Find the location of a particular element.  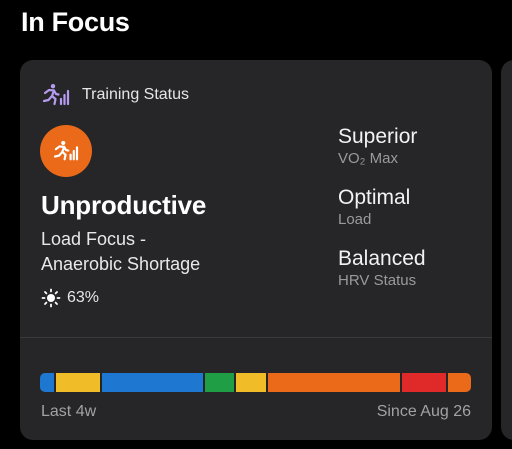

runner-bars-icon is located at coordinates (66, 151).